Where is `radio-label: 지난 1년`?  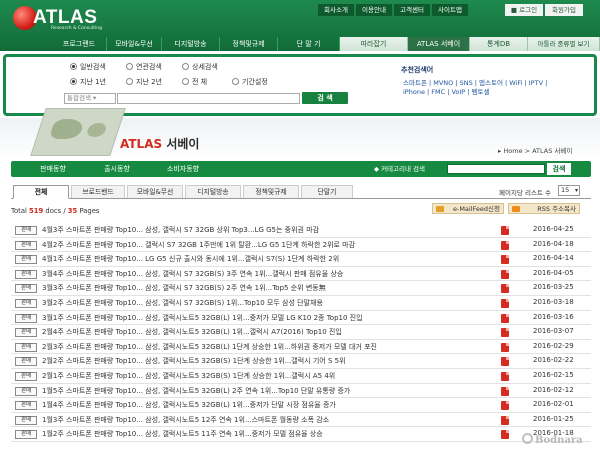
radio-label: 지난 1년 is located at coordinates (93, 82).